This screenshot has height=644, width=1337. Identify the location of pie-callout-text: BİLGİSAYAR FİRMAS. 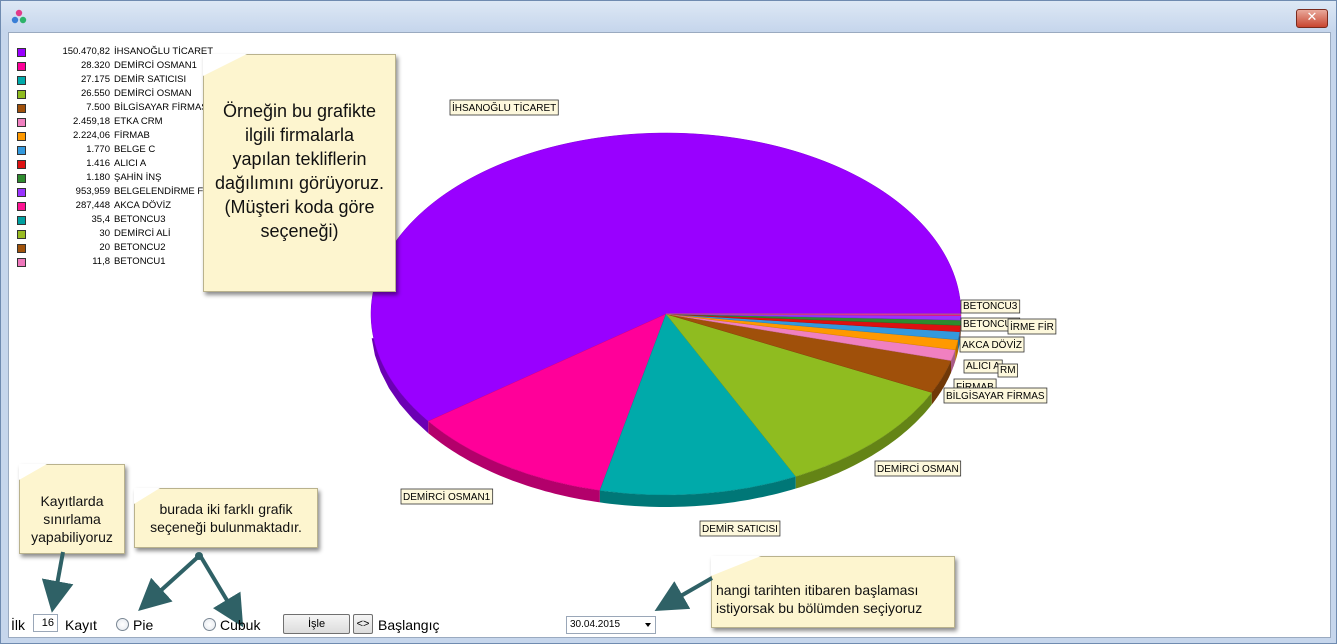
(995, 395).